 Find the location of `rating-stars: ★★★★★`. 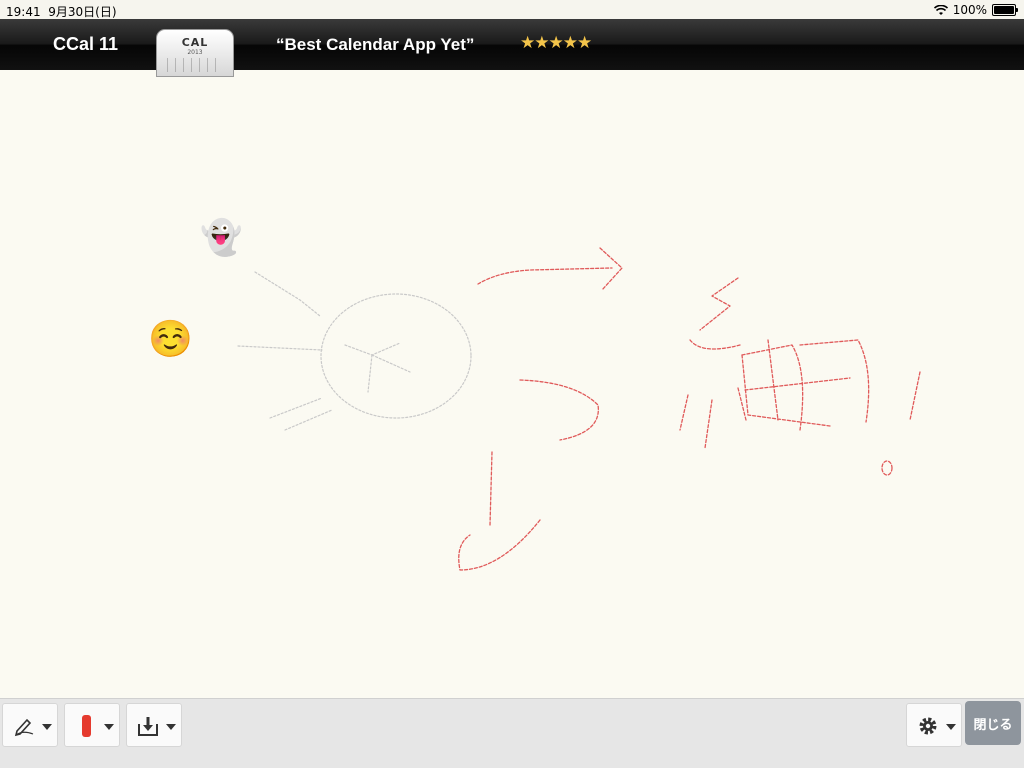

rating-stars: ★★★★★ is located at coordinates (556, 43).